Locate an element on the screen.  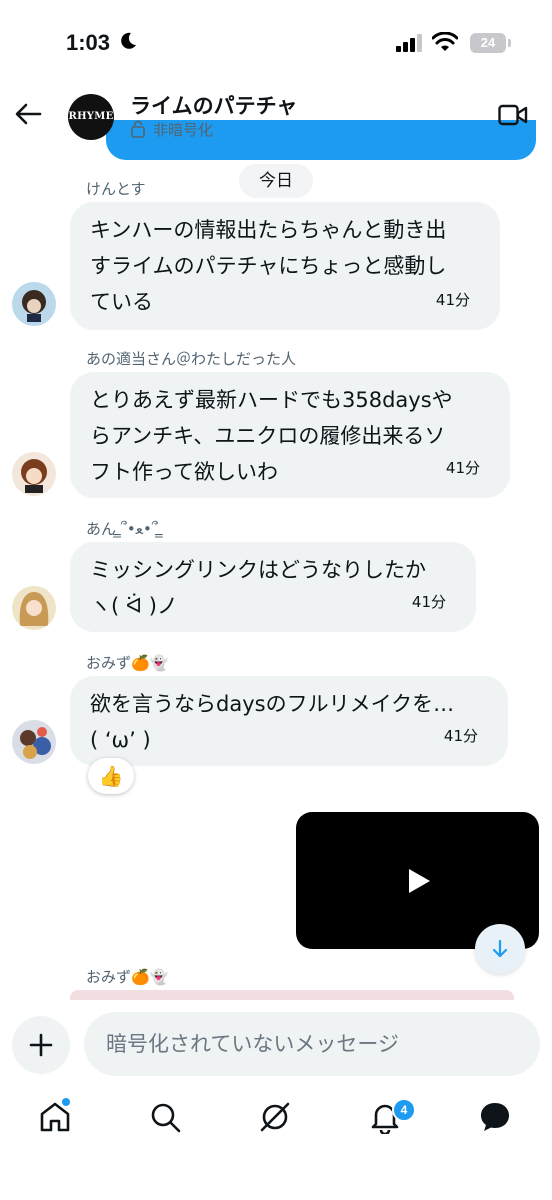
message-line: ている is located at coordinates (121, 302).